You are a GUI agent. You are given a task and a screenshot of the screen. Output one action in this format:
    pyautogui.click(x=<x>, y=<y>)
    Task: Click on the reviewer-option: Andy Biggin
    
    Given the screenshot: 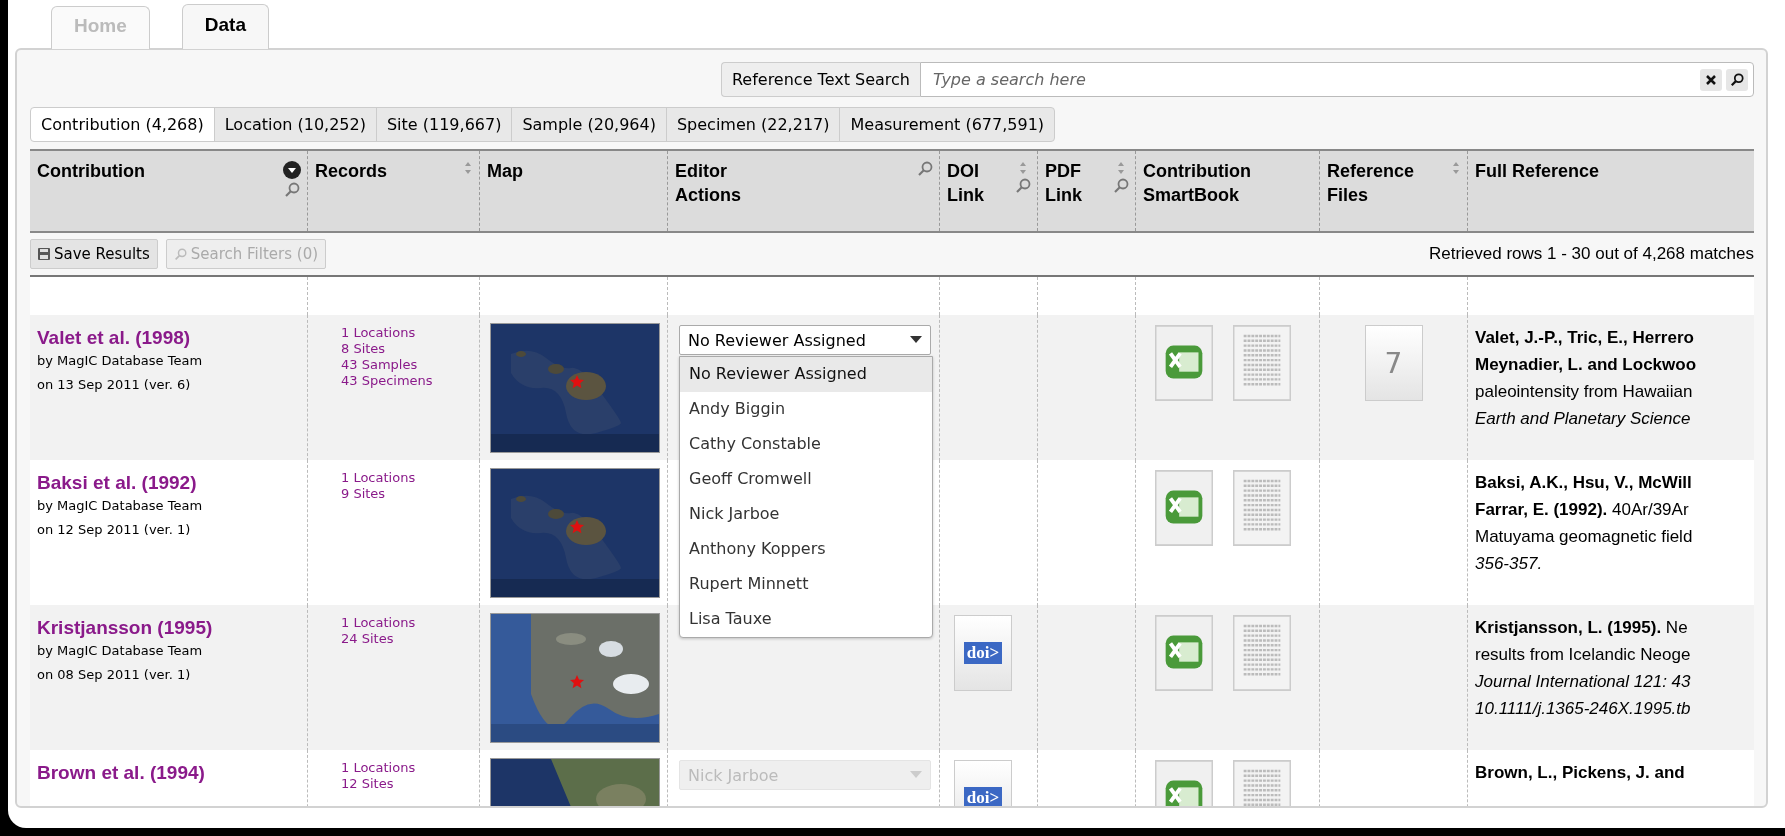 What is the action you would take?
    pyautogui.click(x=806, y=409)
    